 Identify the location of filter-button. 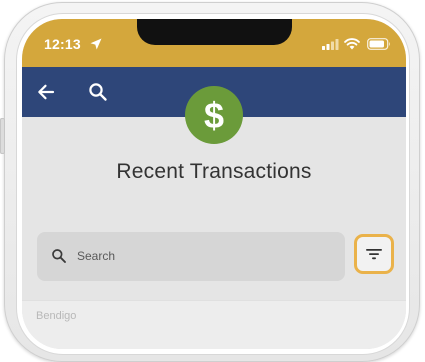
(374, 254).